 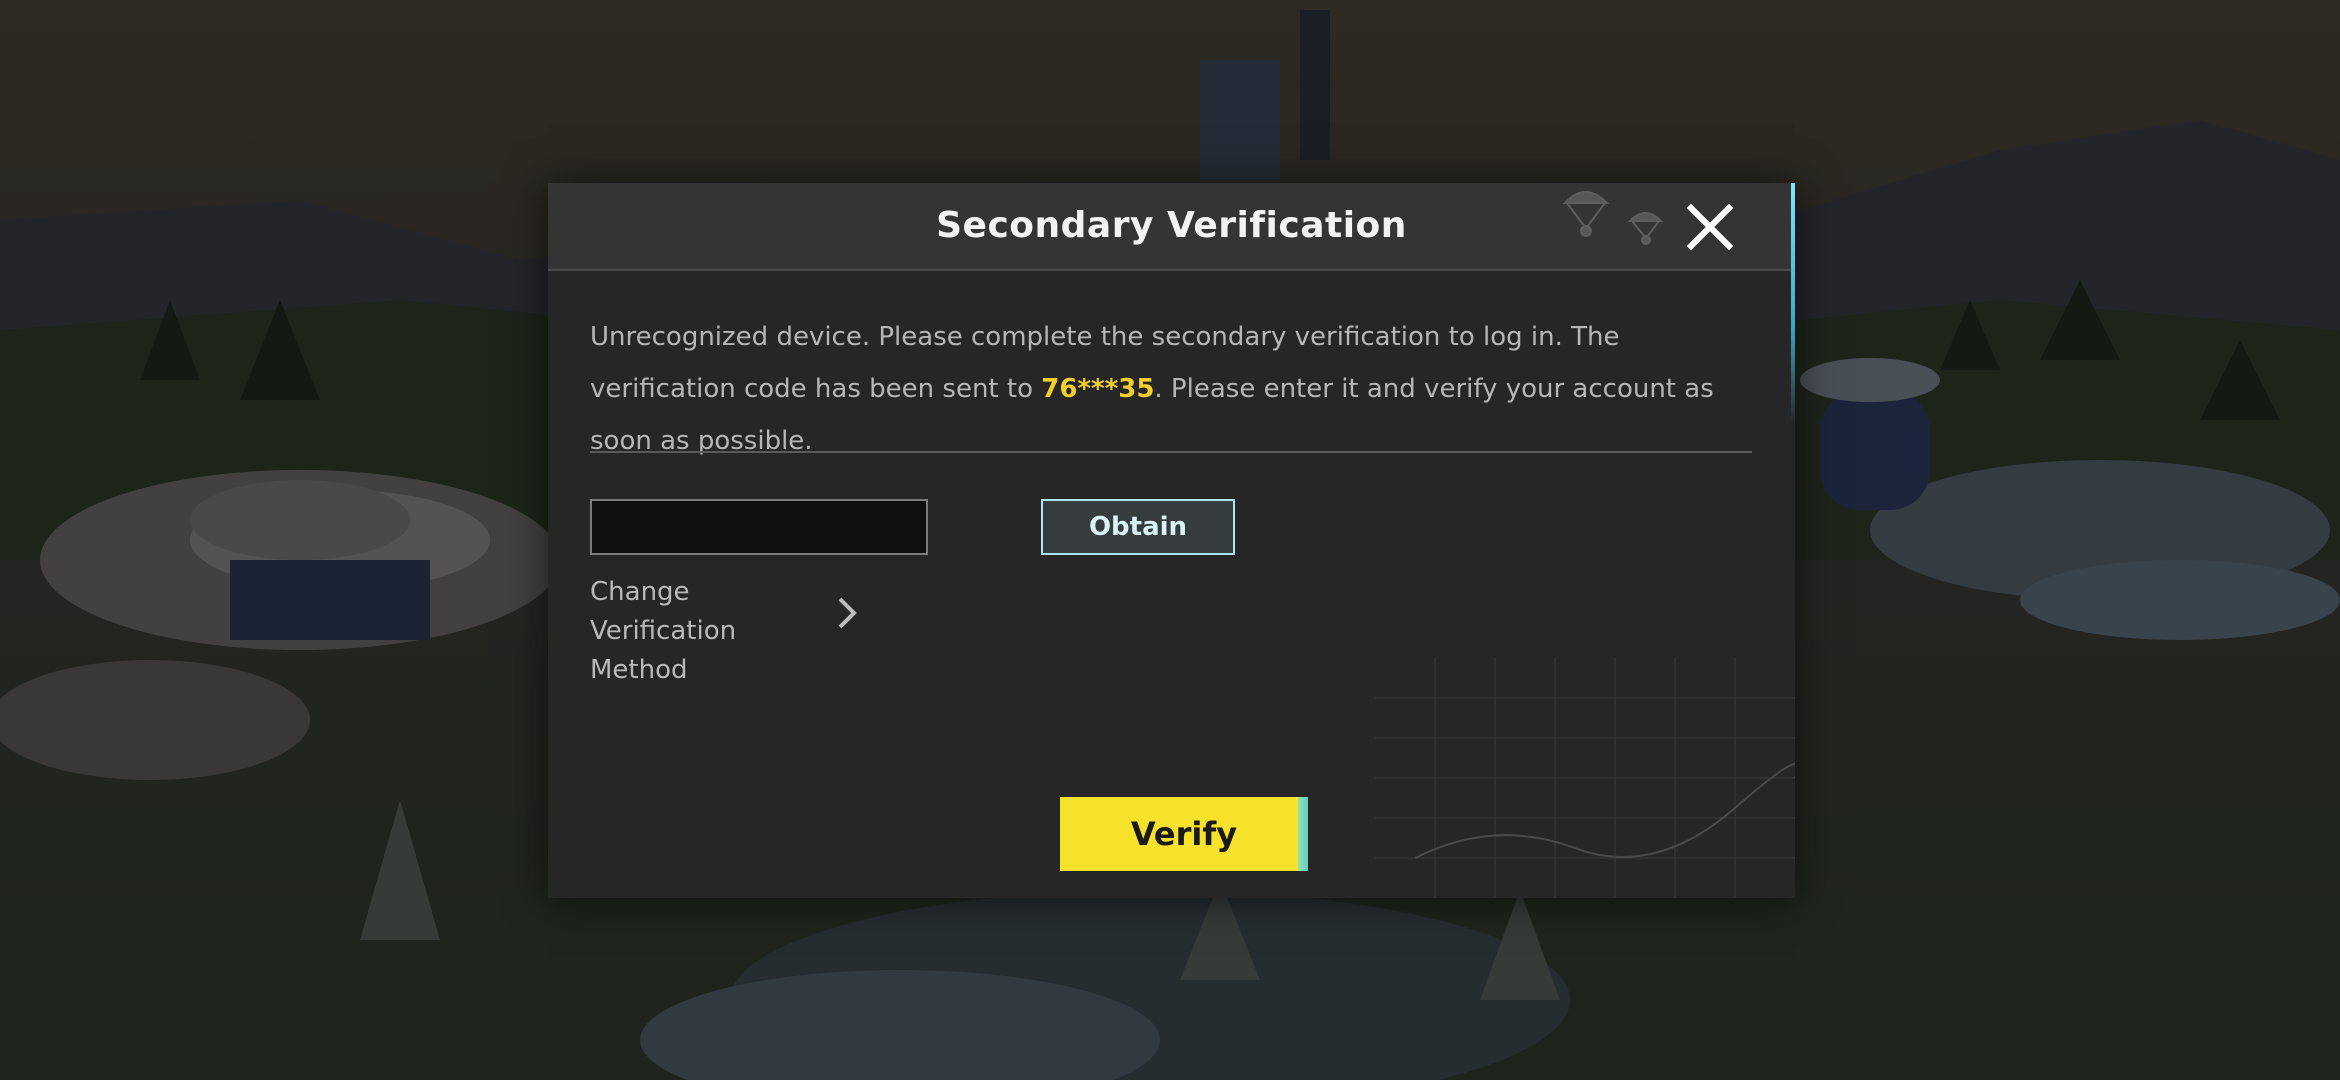 What do you see at coordinates (1585, 778) in the screenshot?
I see `grid-map-decoration` at bounding box center [1585, 778].